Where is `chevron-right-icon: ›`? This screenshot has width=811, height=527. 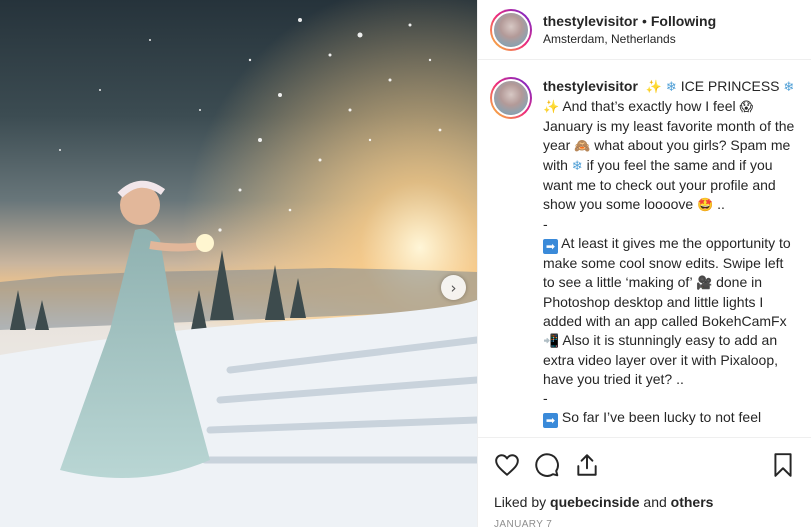
chevron-right-icon: › is located at coordinates (453, 287).